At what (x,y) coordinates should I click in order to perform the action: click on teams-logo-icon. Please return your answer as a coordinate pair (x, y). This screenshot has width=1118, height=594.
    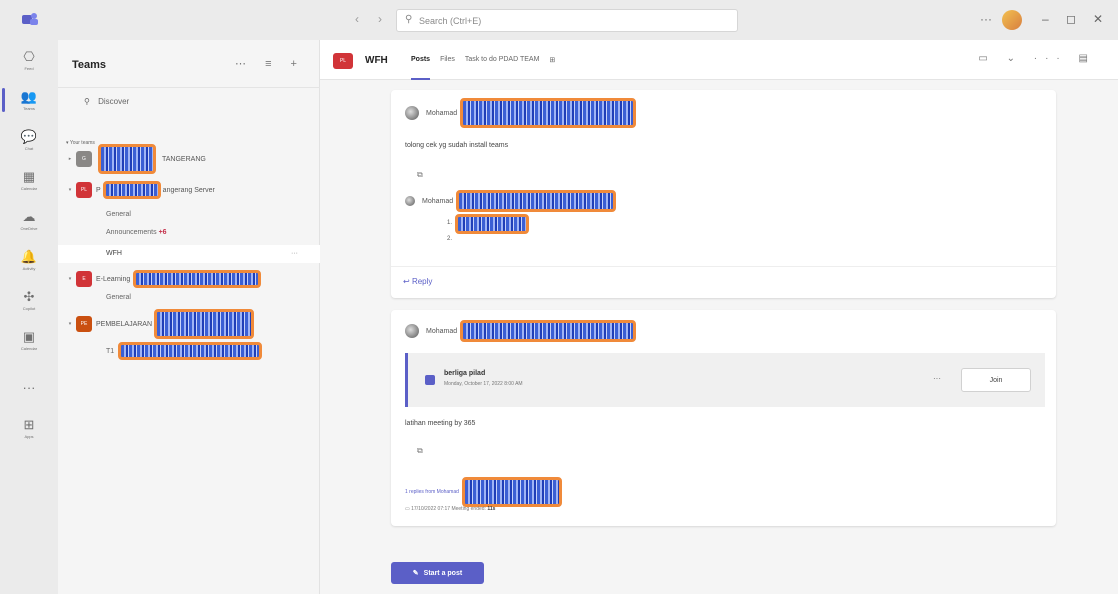
    Looking at the image, I should click on (30, 19).